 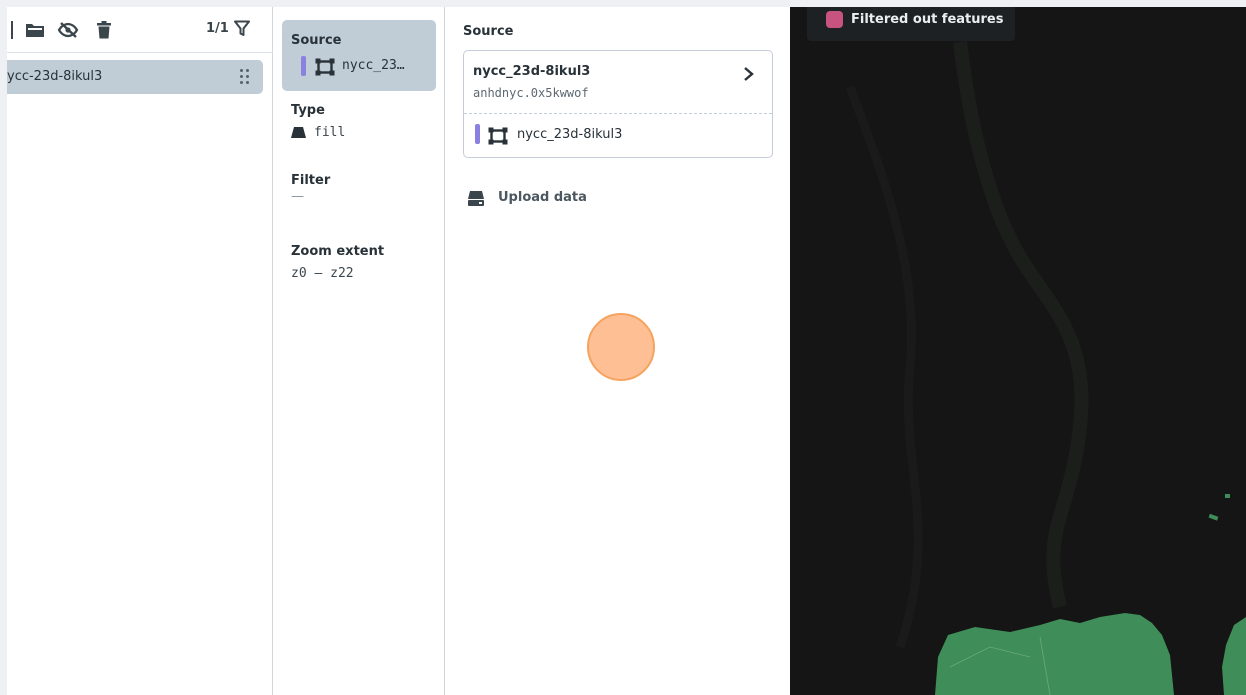 What do you see at coordinates (834, 19) in the screenshot?
I see `filtered-out-swatch` at bounding box center [834, 19].